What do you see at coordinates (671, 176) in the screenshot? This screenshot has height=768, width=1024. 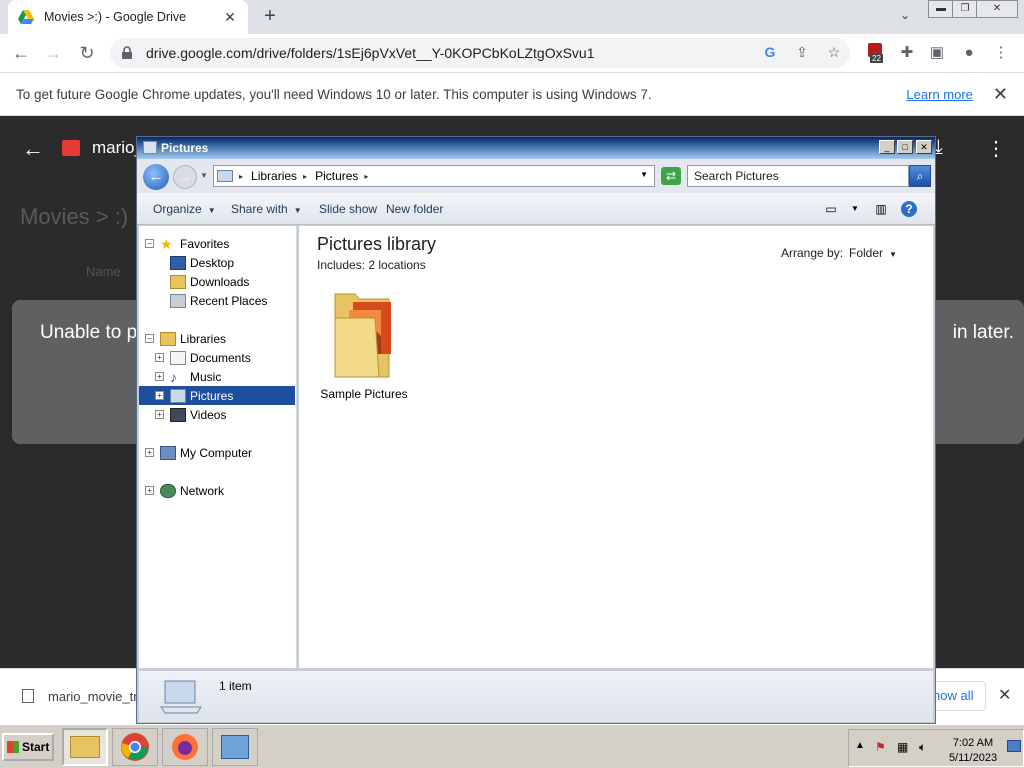 I see `refresh-icon: ⇄` at bounding box center [671, 176].